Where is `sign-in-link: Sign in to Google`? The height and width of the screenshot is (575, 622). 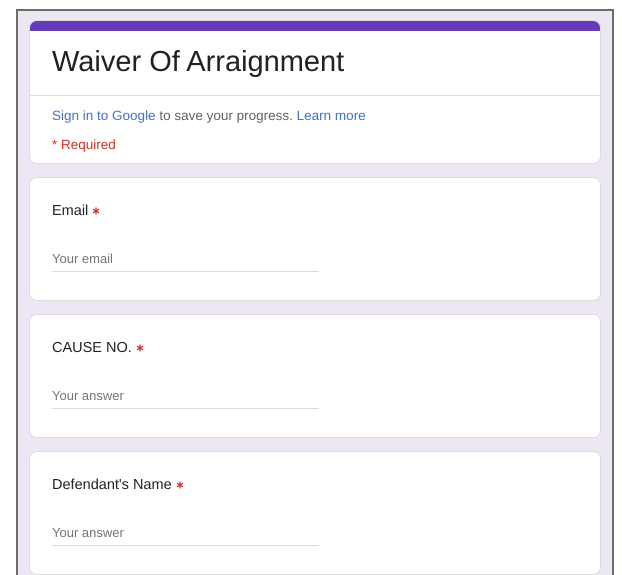 sign-in-link: Sign in to Google is located at coordinates (104, 115).